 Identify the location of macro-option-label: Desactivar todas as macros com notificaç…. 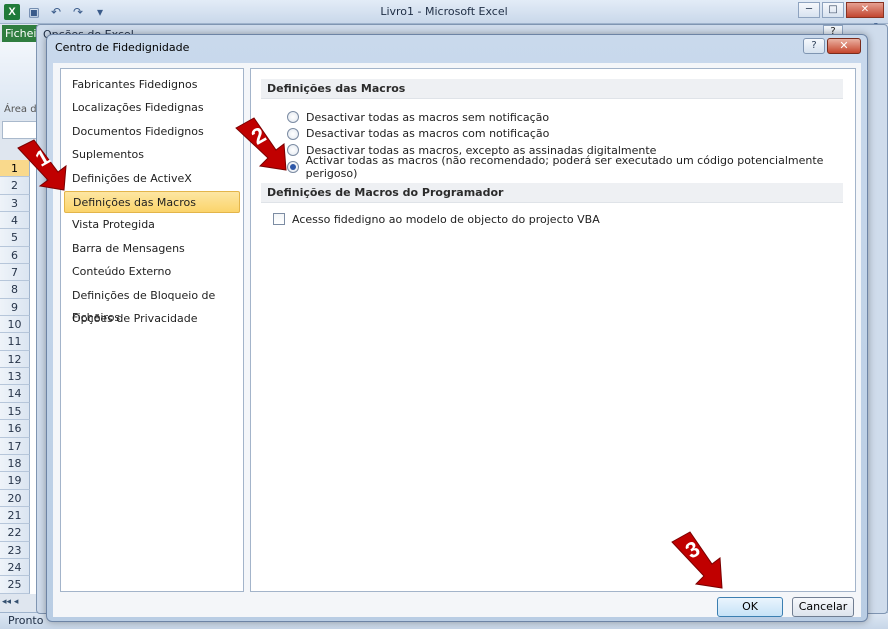
(428, 133).